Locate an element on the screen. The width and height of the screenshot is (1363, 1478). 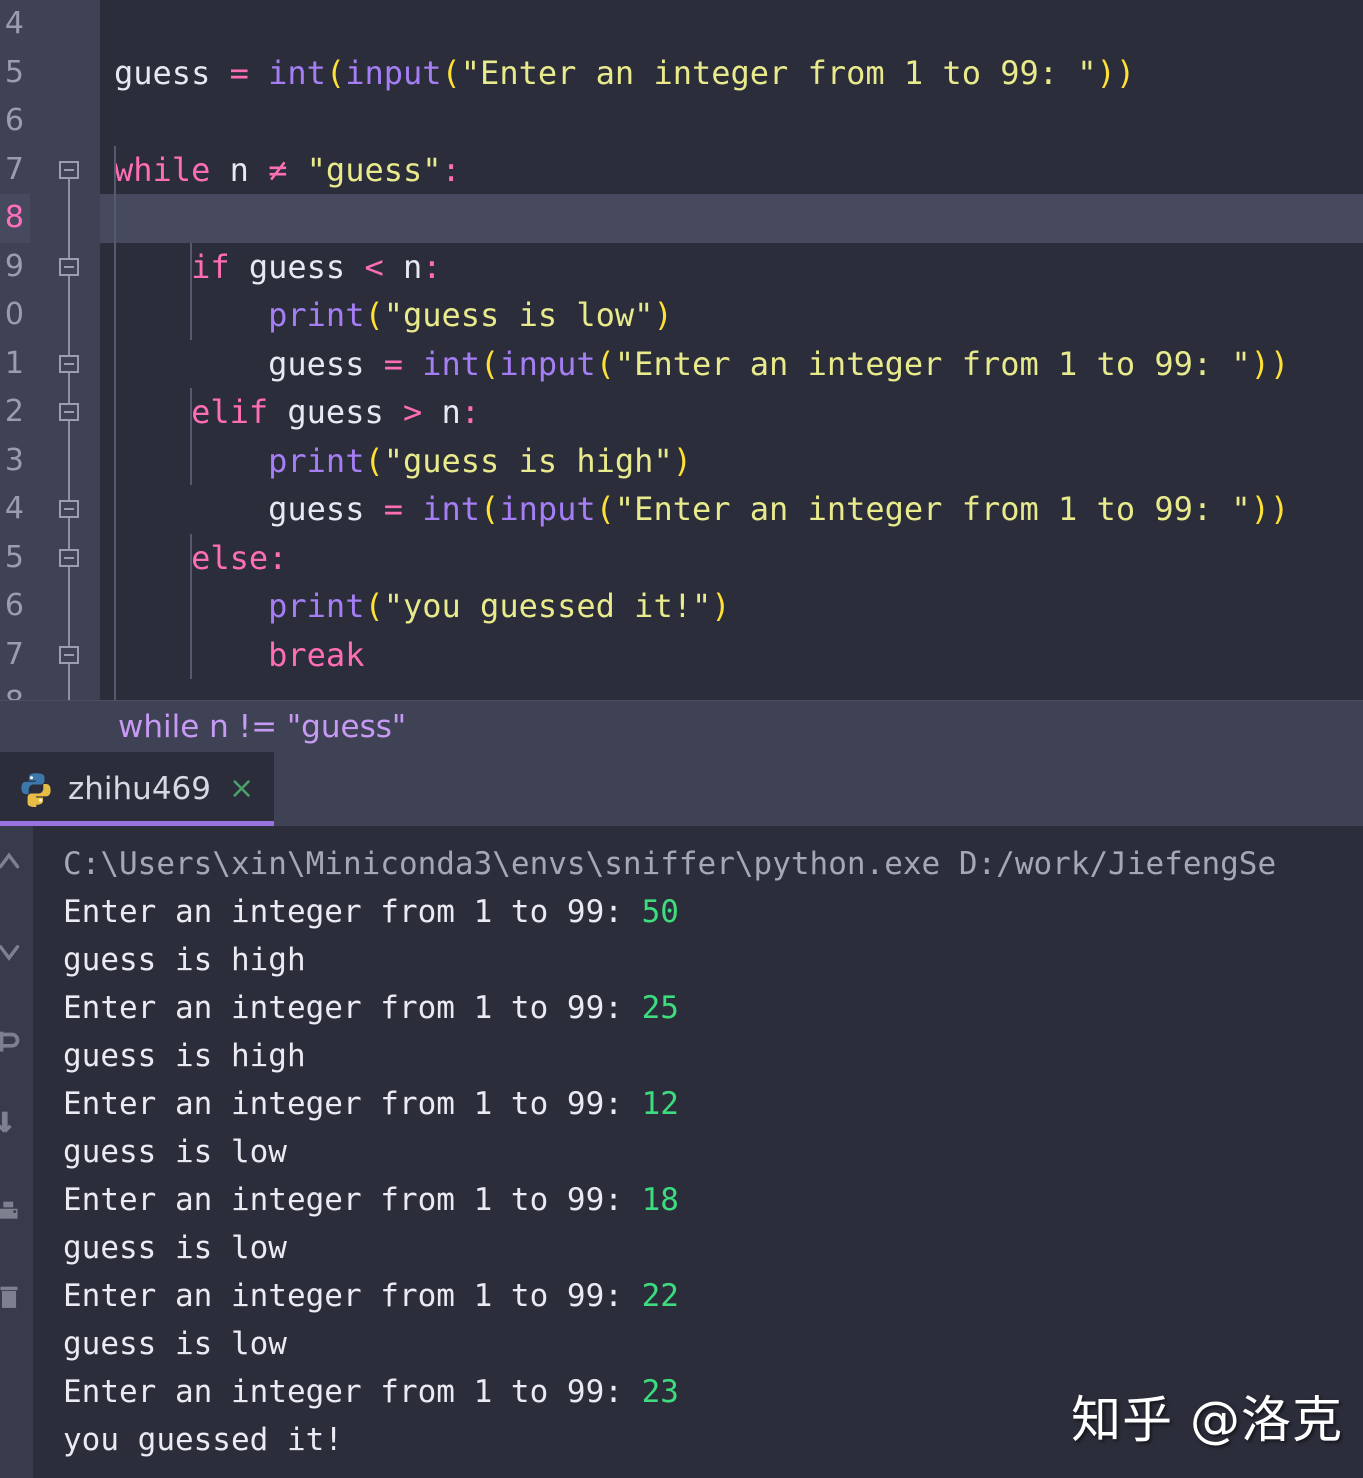
close-icon: × is located at coordinates (241, 789).